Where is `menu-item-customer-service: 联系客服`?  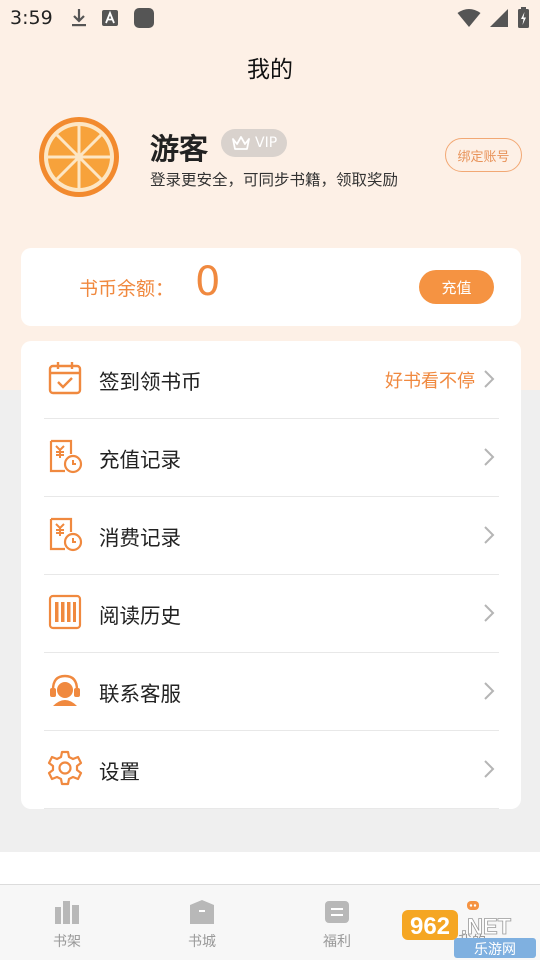
menu-item-customer-service: 联系客服 is located at coordinates (271, 692).